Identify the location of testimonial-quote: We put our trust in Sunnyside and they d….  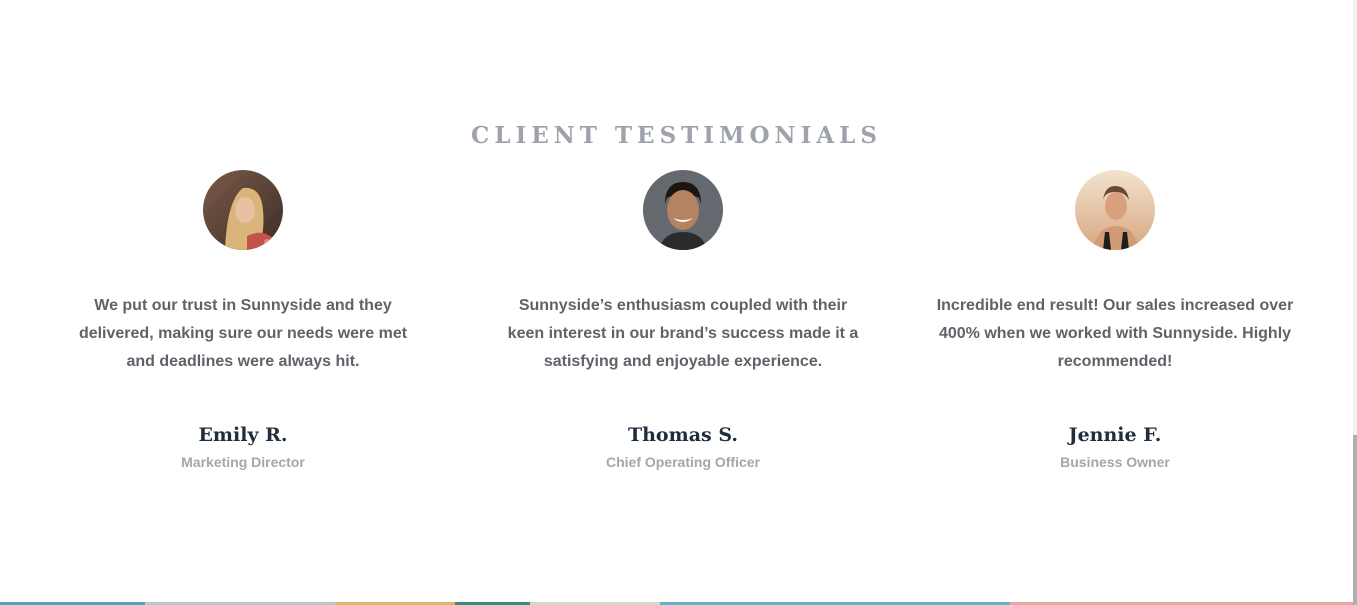
(243, 333).